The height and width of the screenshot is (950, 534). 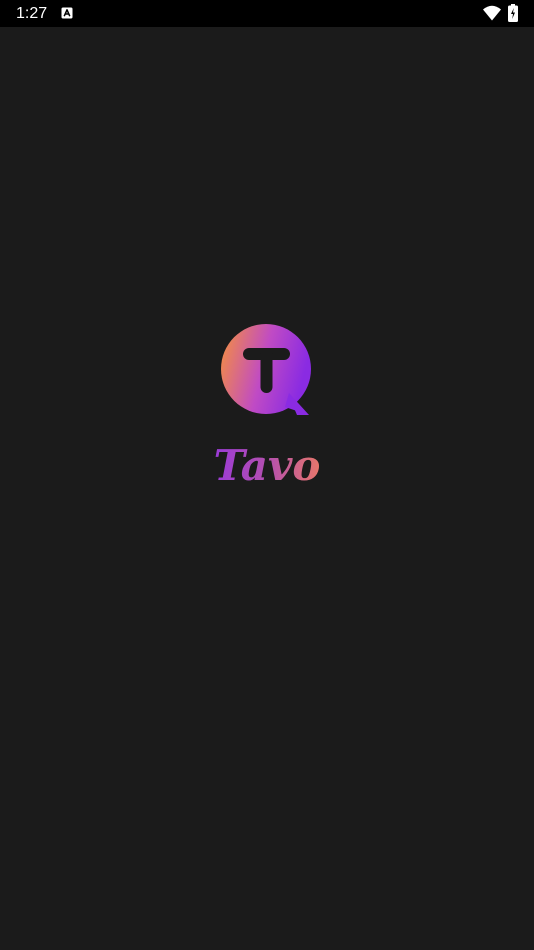 I want to click on app-logo-icon, so click(x=266, y=369).